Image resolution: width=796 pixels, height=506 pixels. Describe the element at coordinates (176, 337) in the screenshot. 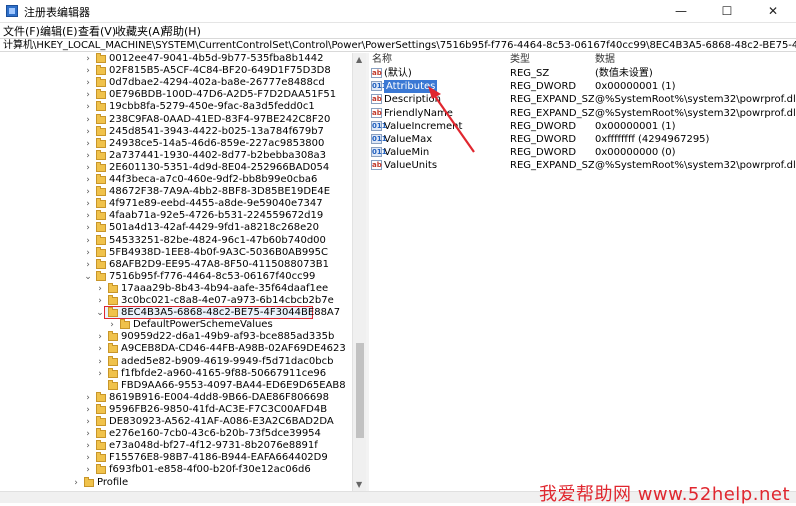

I see `tree-node: › 90959d22-d6a1-49b9-af93-bce885ad335b` at that location.